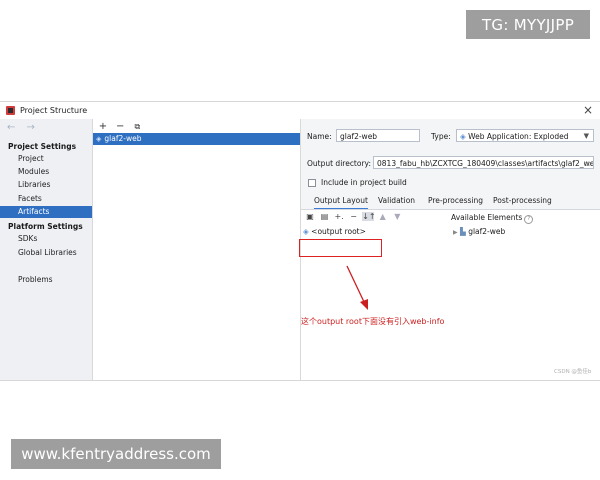 This screenshot has width=600, height=480. I want to click on folder-browse-icon: ▭, so click(587, 162).